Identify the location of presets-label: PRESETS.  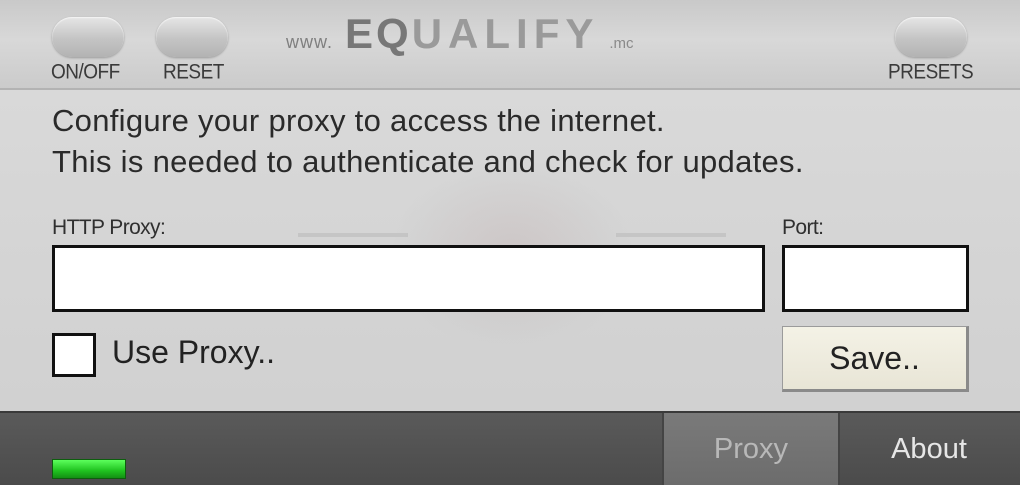
(931, 72).